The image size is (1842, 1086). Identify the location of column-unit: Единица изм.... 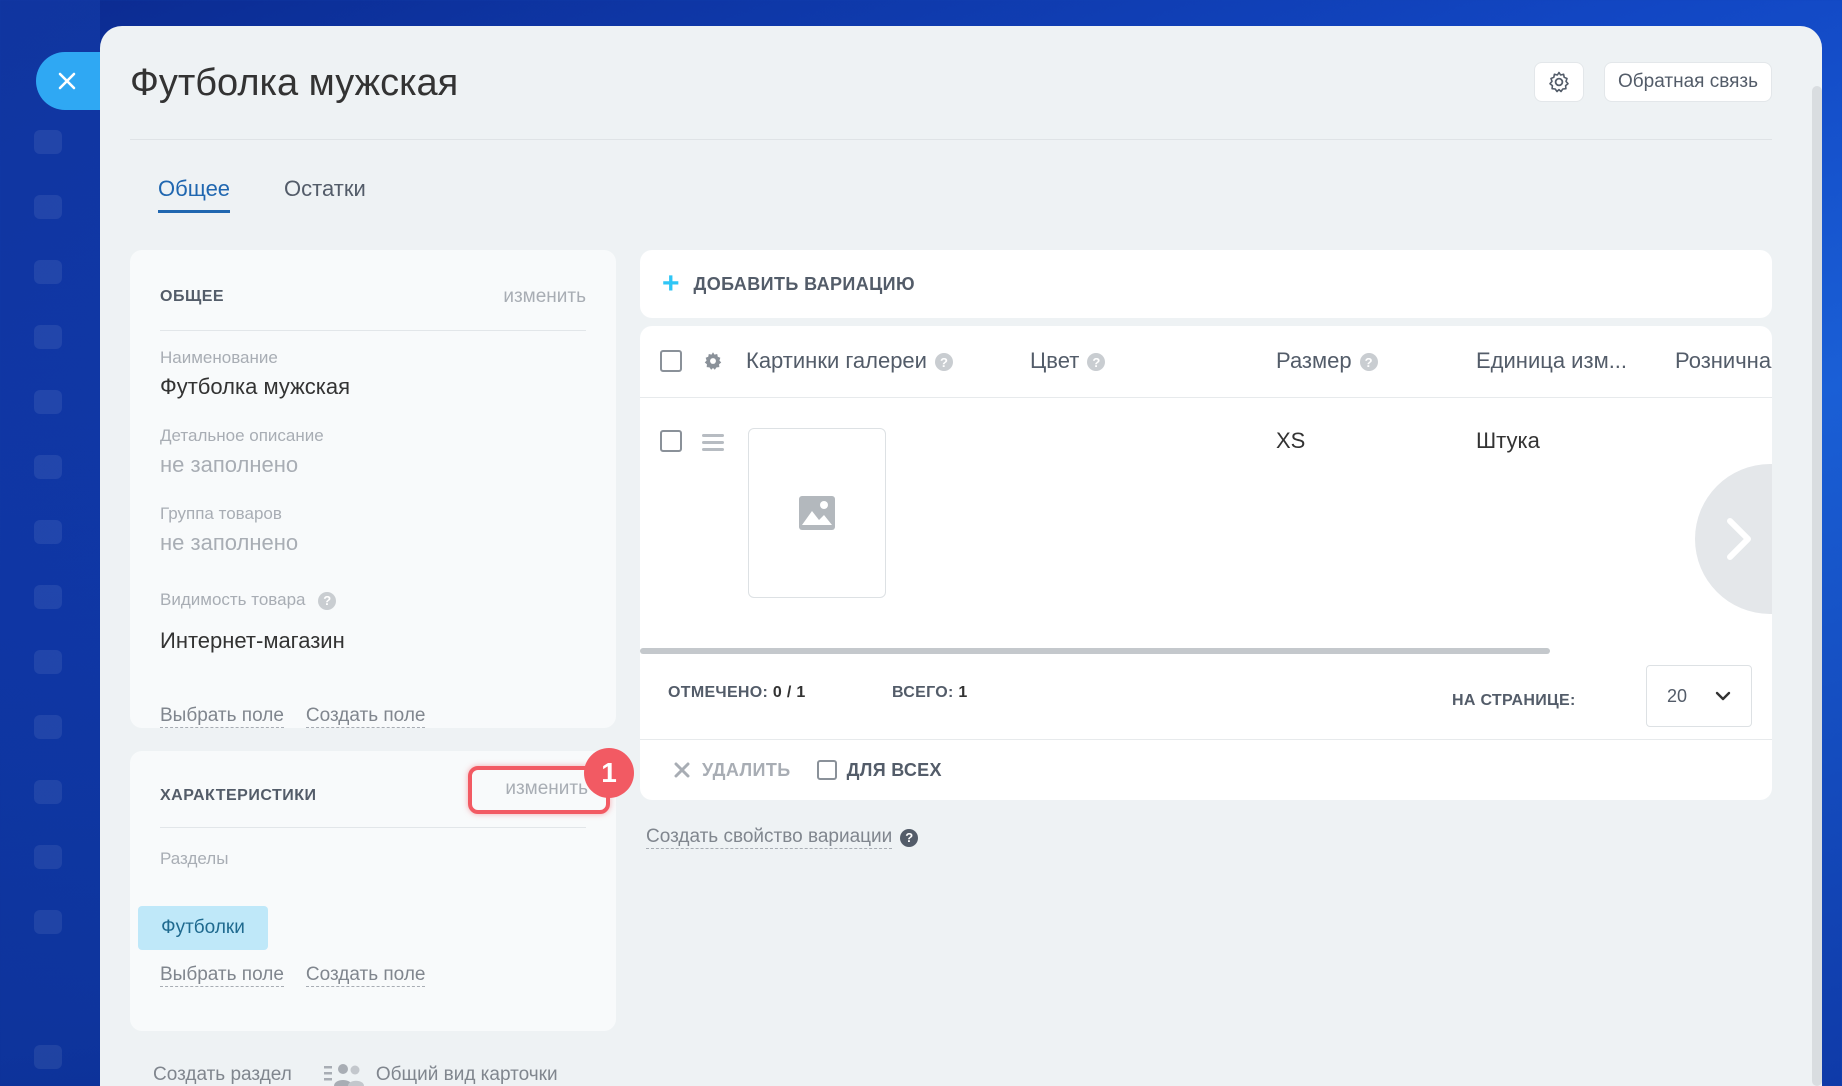
(1551, 361).